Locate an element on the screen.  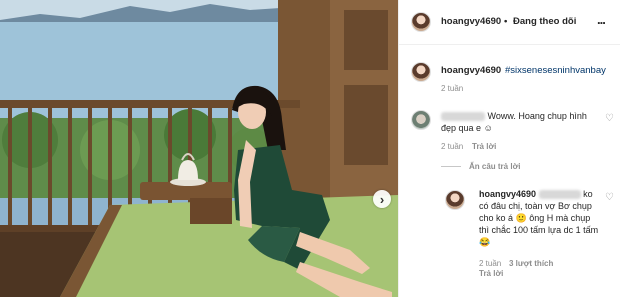
hide-replies-line is located at coordinates (451, 166).